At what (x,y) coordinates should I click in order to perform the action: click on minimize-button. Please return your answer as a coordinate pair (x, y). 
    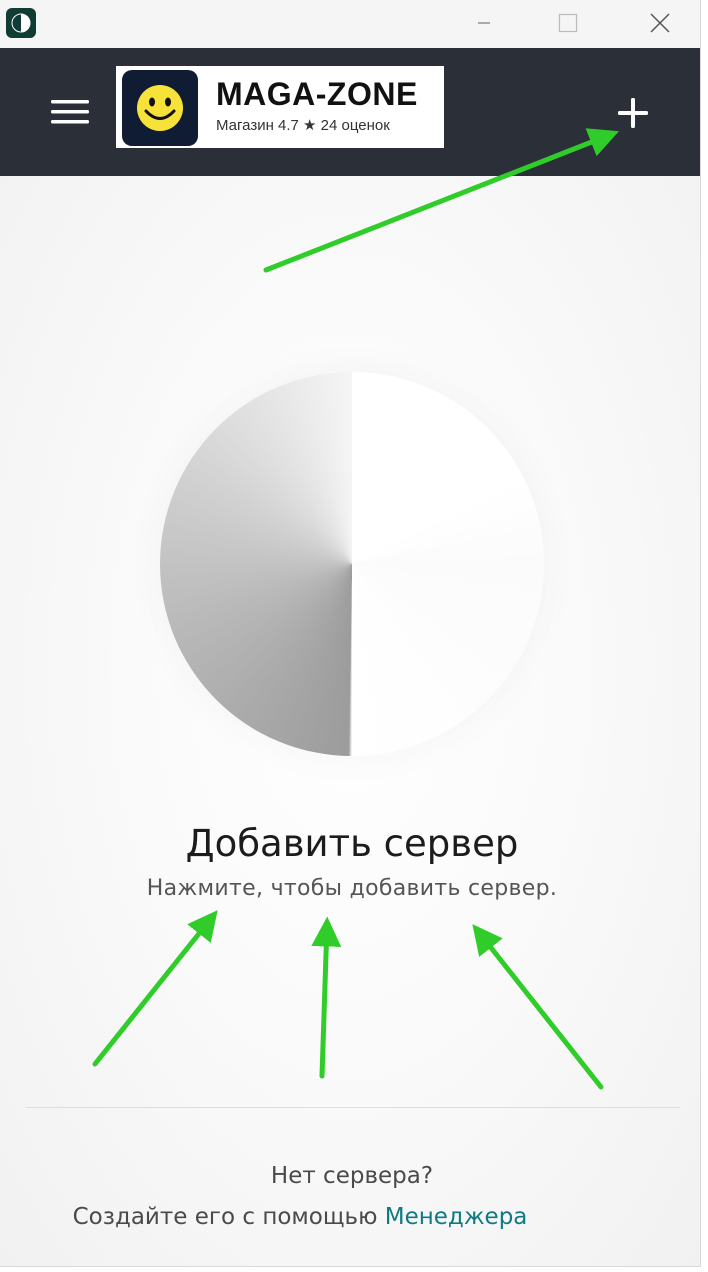
    Looking at the image, I should click on (484, 23).